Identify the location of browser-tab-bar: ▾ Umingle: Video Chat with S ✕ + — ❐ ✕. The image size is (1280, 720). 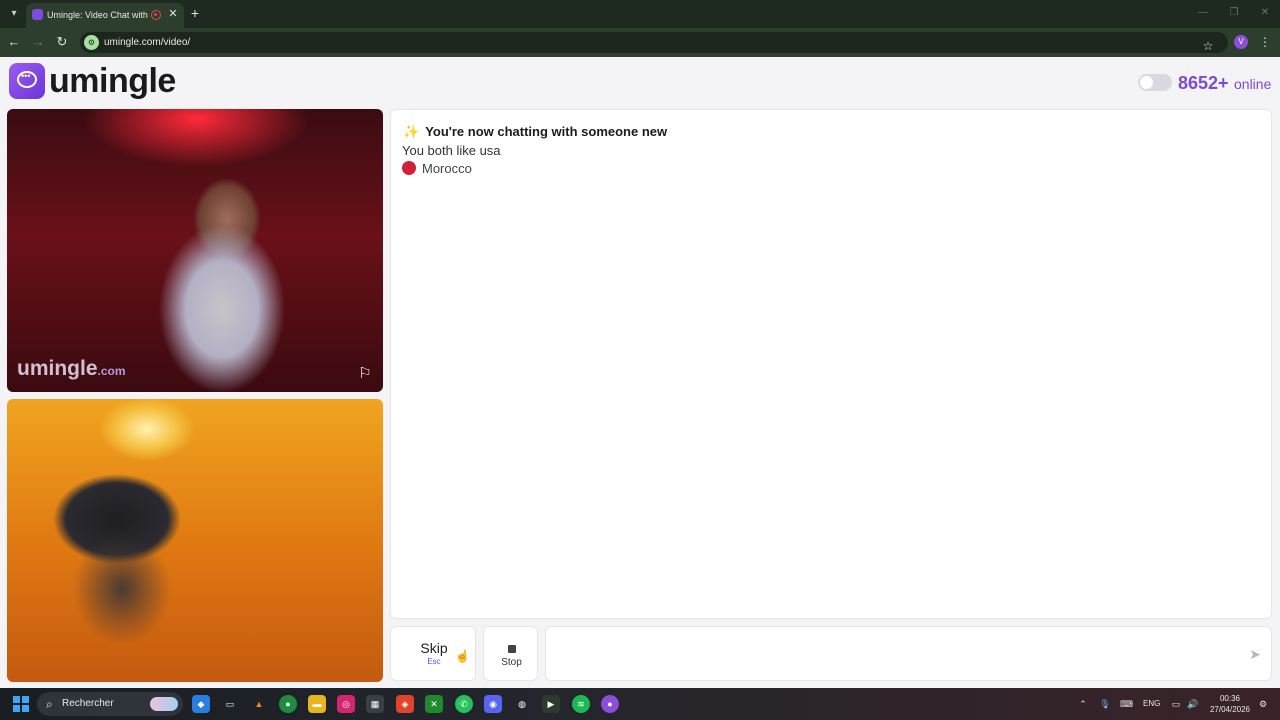
(640, 14).